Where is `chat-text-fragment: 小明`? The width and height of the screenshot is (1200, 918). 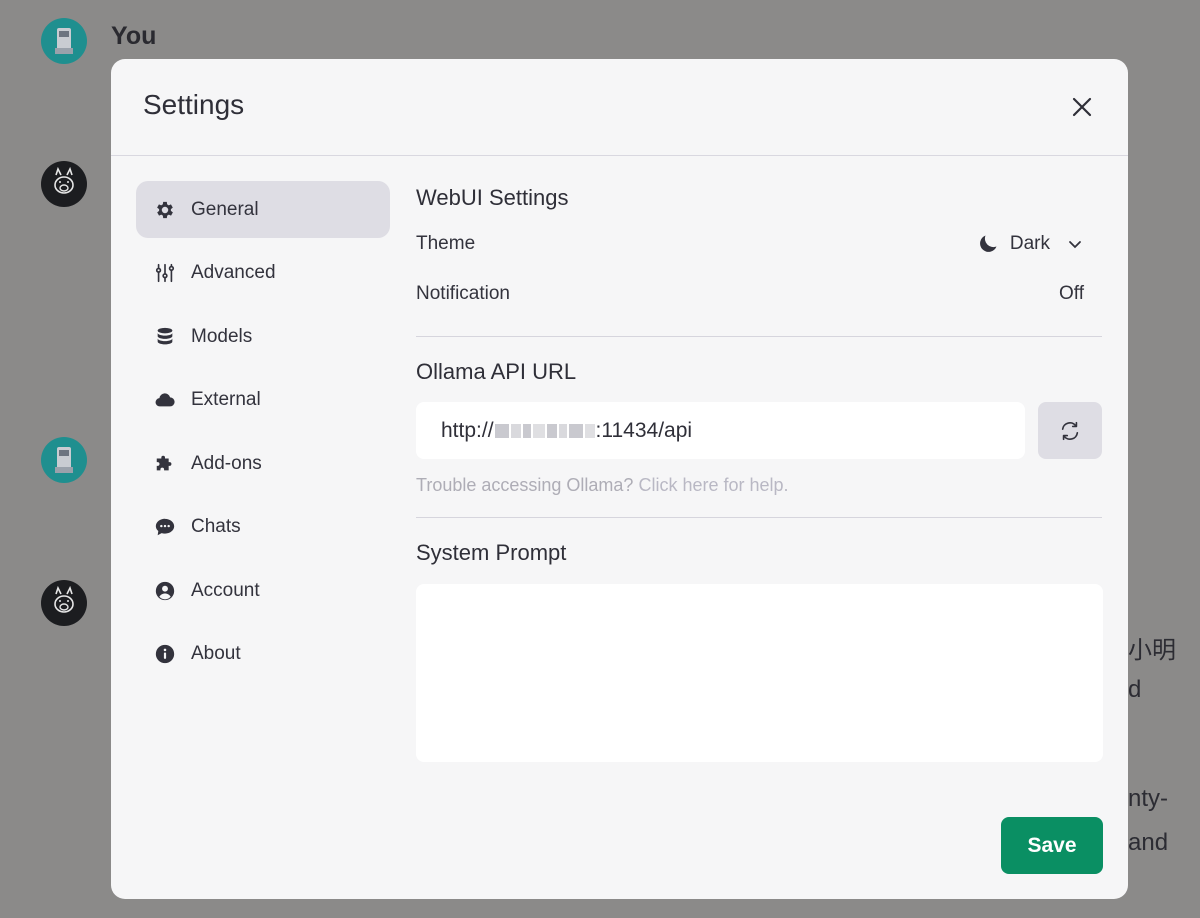
chat-text-fragment: 小明 is located at coordinates (1152, 650).